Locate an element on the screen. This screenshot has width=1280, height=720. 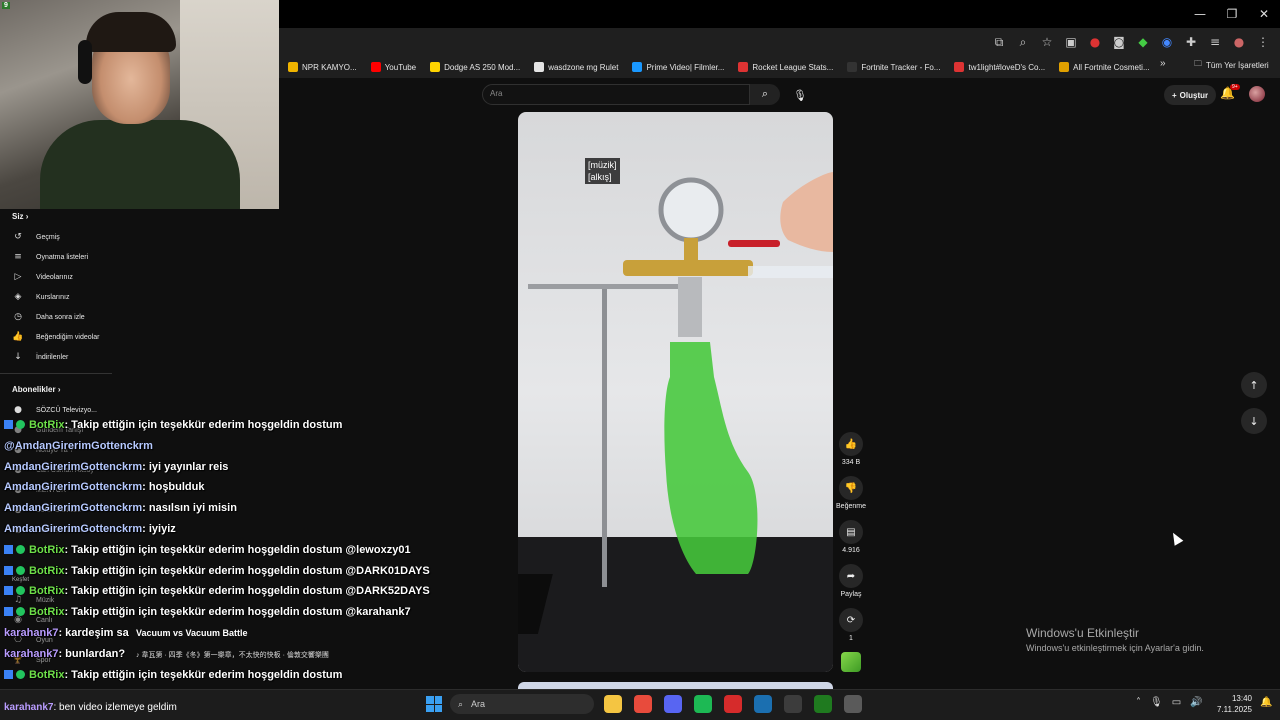
chat-username: BotRix is located at coordinates (47, 674).